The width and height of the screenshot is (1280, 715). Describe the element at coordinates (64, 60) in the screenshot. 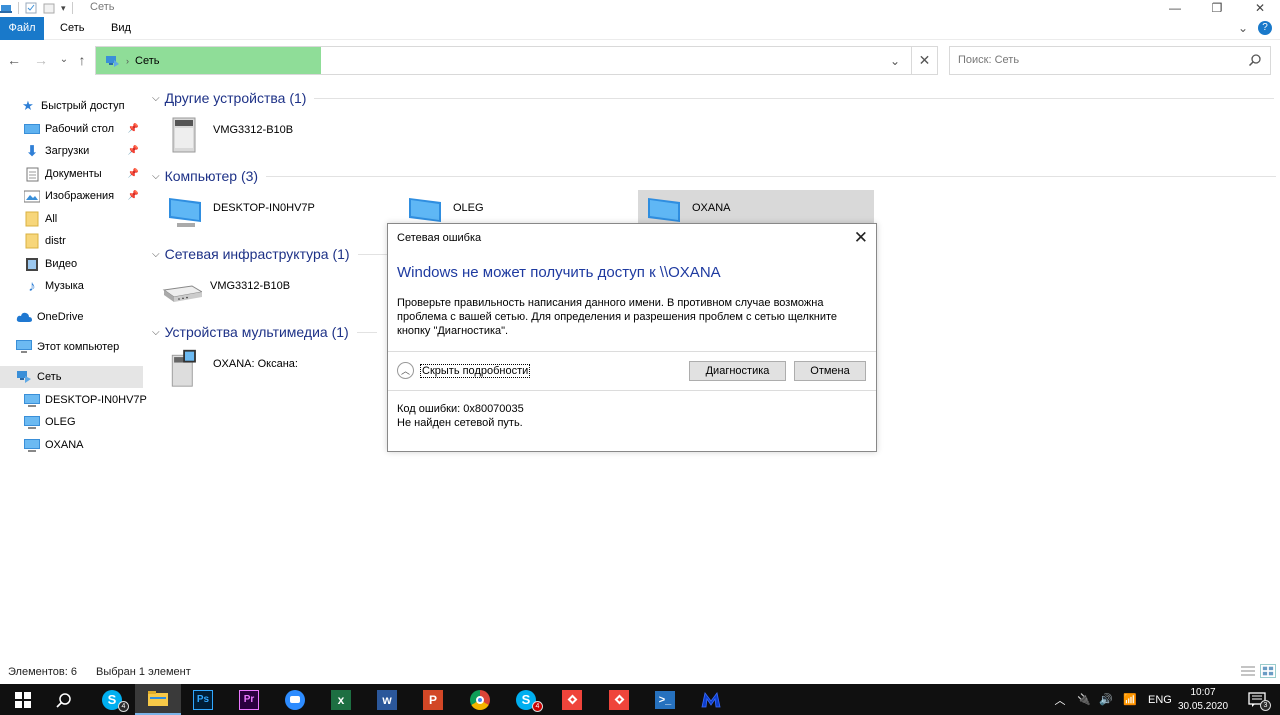

I see `recent-locations-button: ⌄` at that location.